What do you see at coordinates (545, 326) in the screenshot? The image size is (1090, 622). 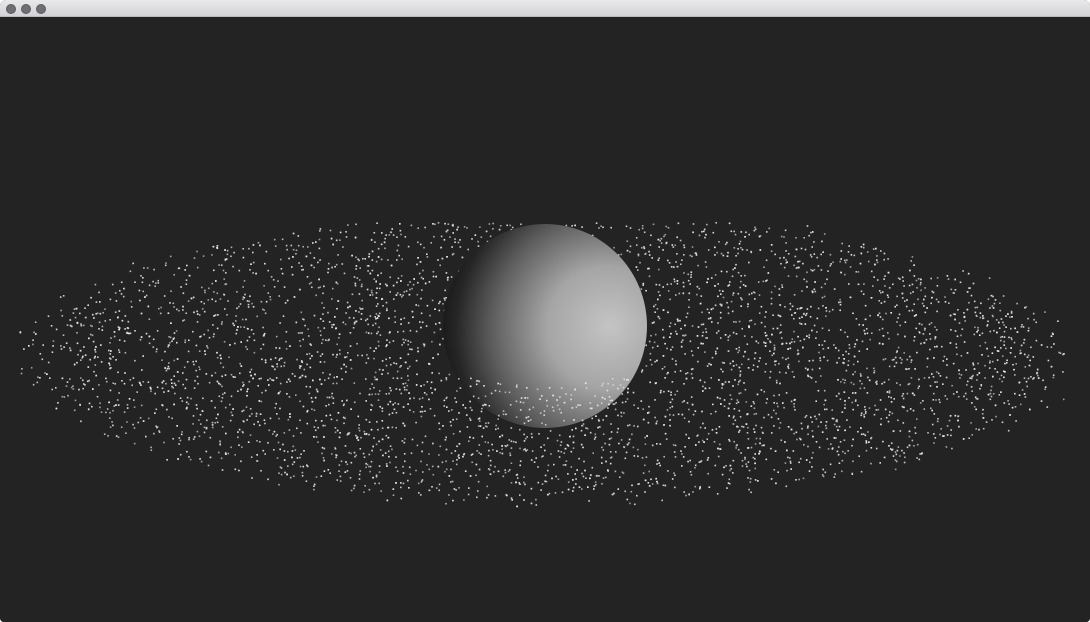 I see `sphere` at bounding box center [545, 326].